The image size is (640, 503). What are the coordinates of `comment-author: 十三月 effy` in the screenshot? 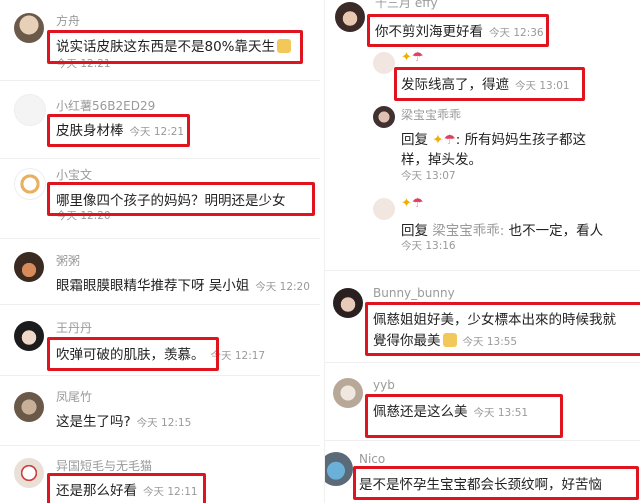 It's located at (406, 5).